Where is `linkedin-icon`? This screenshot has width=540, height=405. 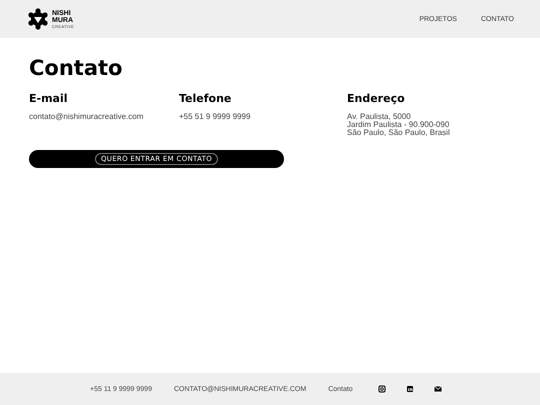 linkedin-icon is located at coordinates (410, 389).